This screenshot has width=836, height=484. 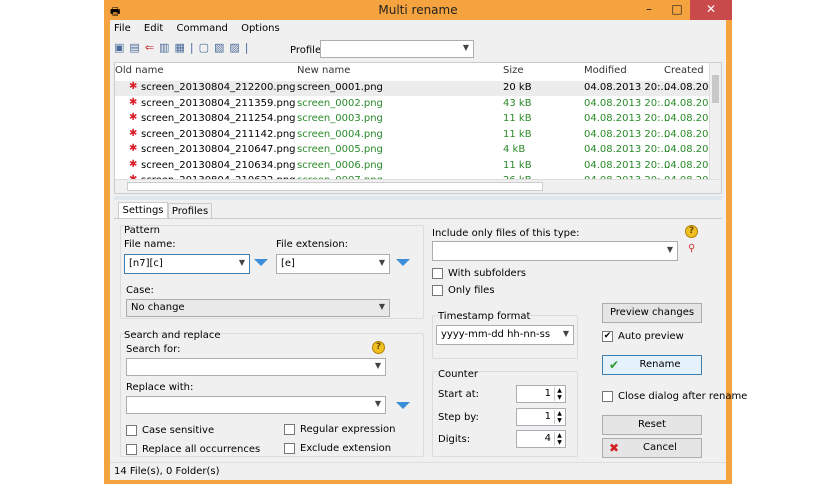 What do you see at coordinates (649, 10) in the screenshot?
I see `minimize-button: –` at bounding box center [649, 10].